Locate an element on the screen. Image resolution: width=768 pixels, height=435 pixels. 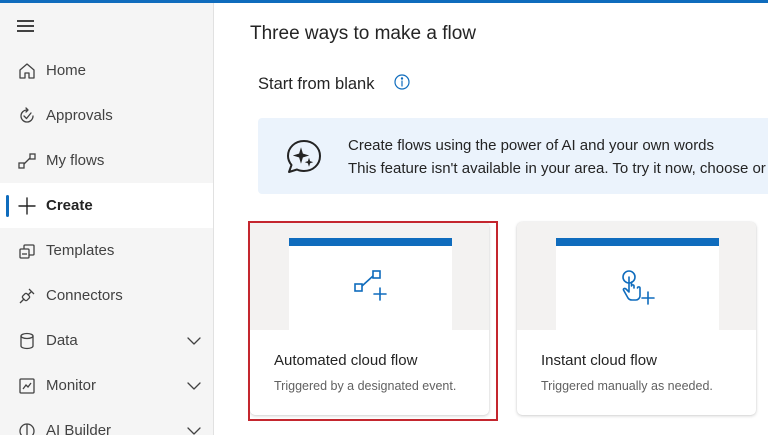
sidebar-item-home: Home is located at coordinates (106, 70).